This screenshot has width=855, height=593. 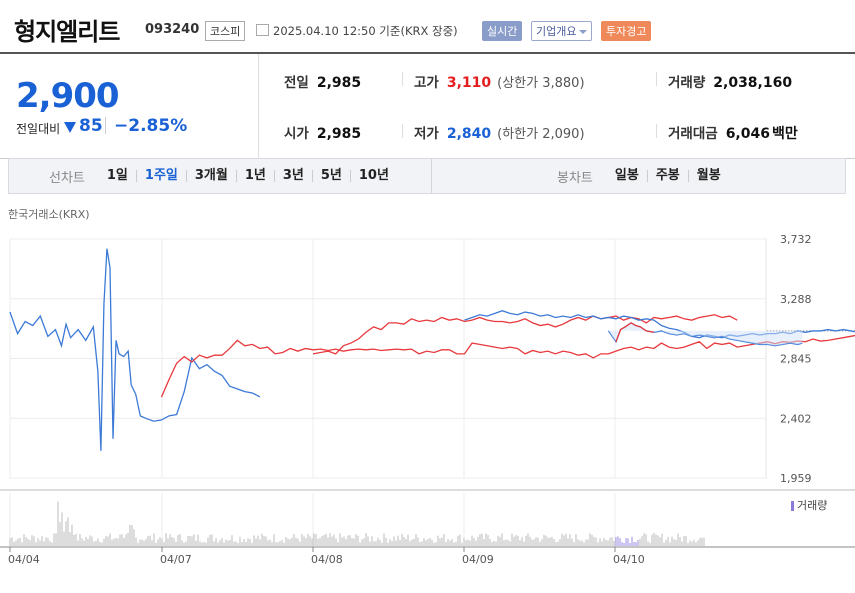 I want to click on trade-value-unit: 백만, so click(x=784, y=134).